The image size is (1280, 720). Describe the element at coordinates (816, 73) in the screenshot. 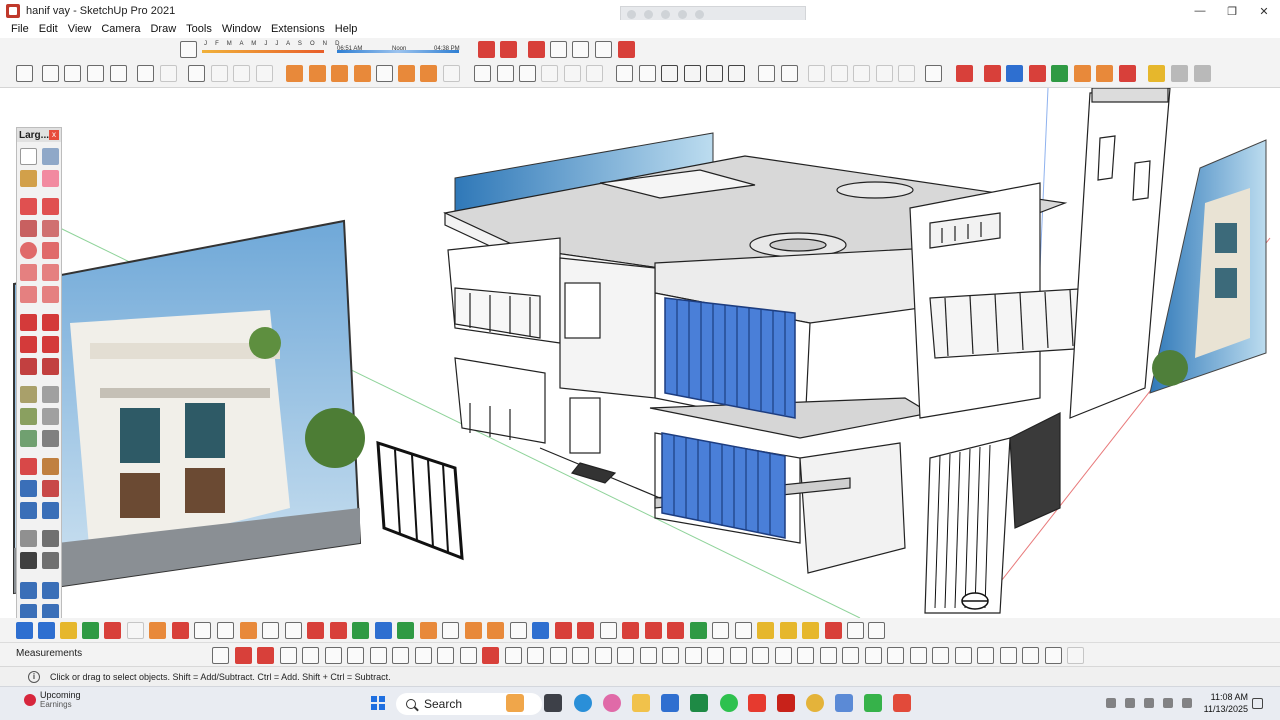

I see `flip-icon` at that location.